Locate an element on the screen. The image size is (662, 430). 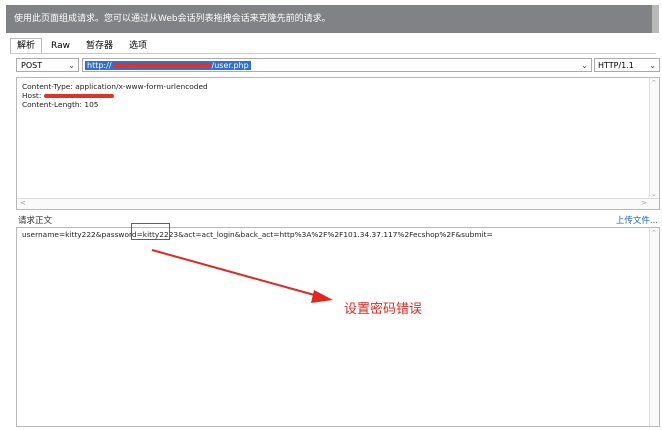
arrow-shaft is located at coordinates (235, 273).